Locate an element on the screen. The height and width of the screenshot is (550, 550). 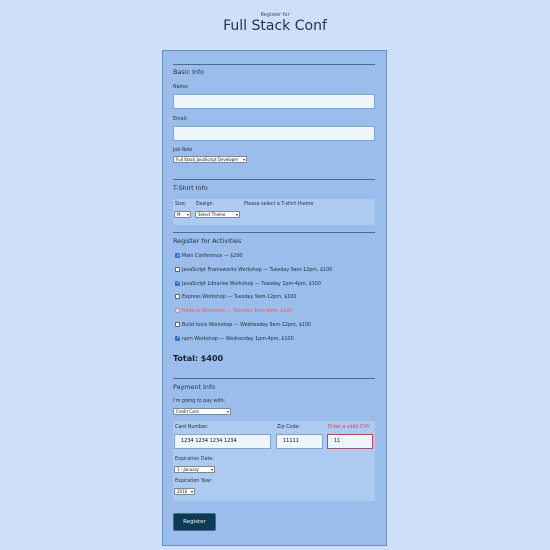
design-value: Select Theme is located at coordinates (212, 214).